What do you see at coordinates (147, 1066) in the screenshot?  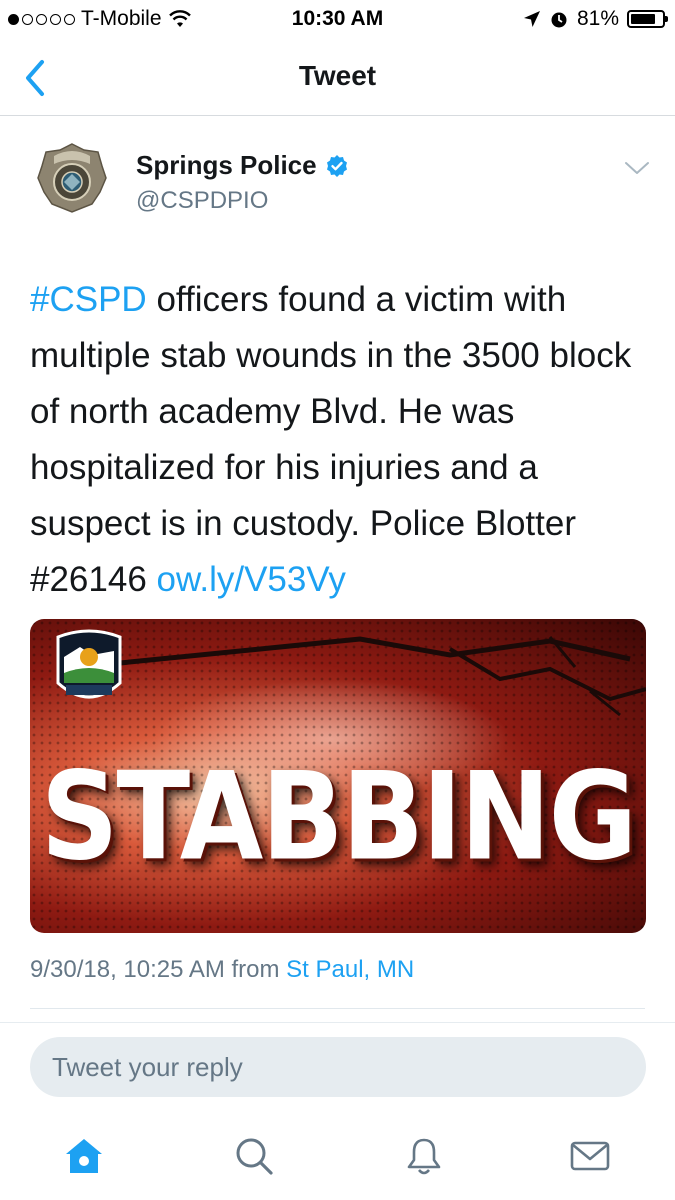 I see `reply-placeholder: Tweet your reply` at bounding box center [147, 1066].